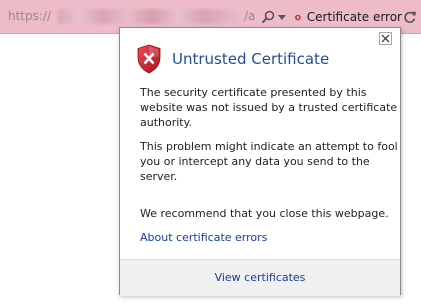  Describe the element at coordinates (249, 16) in the screenshot. I see `url-suffix: /a` at that location.